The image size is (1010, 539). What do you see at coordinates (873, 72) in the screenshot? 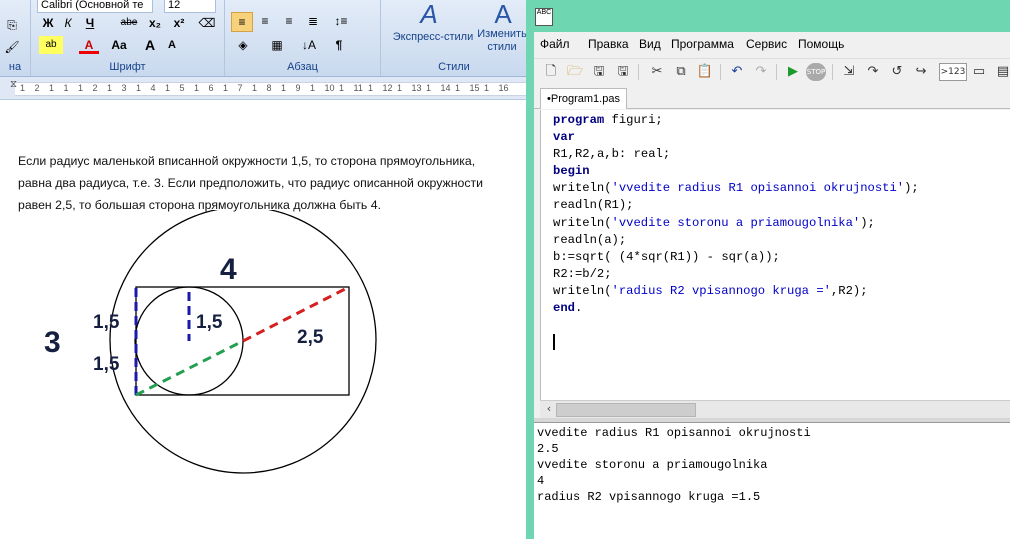
I see `step-over-icon: ↷` at bounding box center [873, 72].